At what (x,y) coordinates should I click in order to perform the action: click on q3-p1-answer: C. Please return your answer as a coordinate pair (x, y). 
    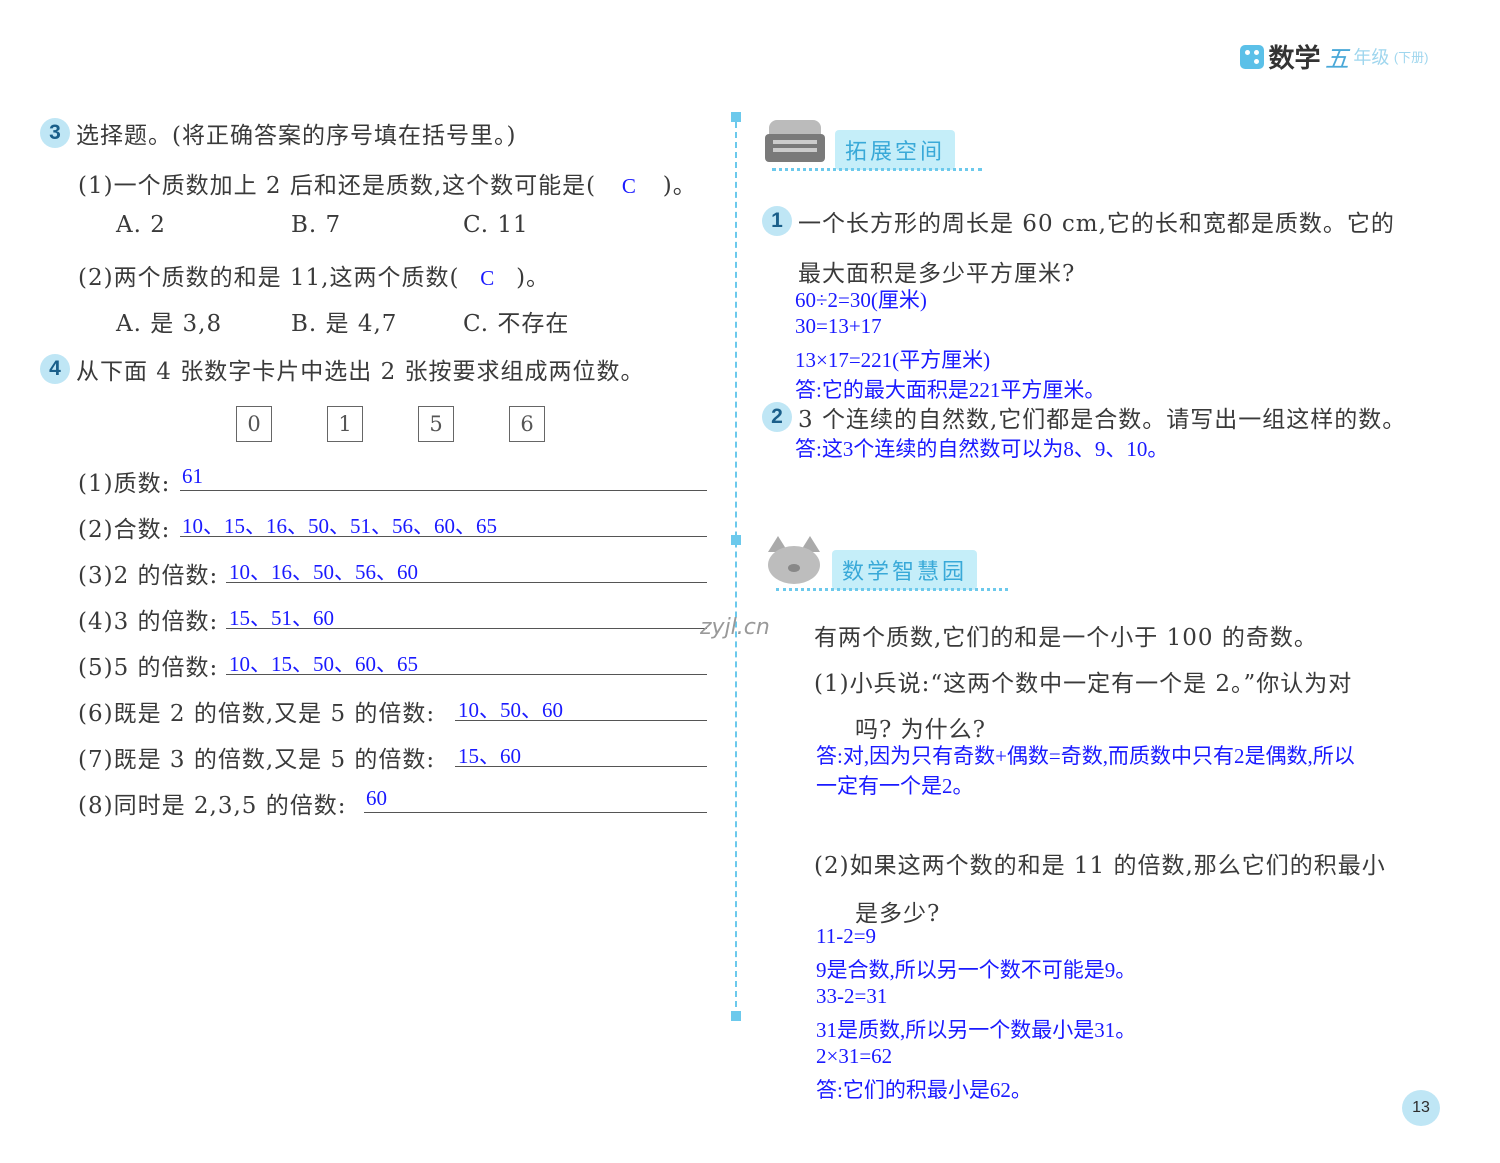
    Looking at the image, I should click on (629, 186).